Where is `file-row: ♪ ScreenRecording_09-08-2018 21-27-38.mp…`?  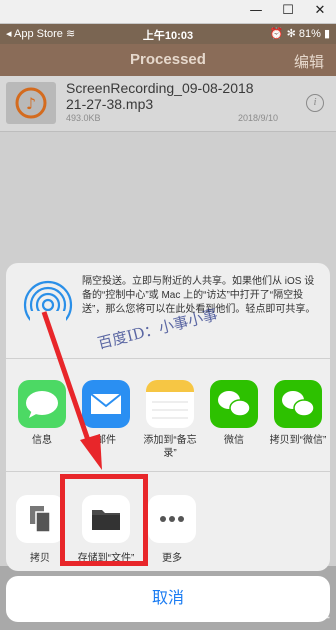
file-row: ♪ ScreenRecording_09-08-2018 21-27-38.mp… is located at coordinates (168, 104).